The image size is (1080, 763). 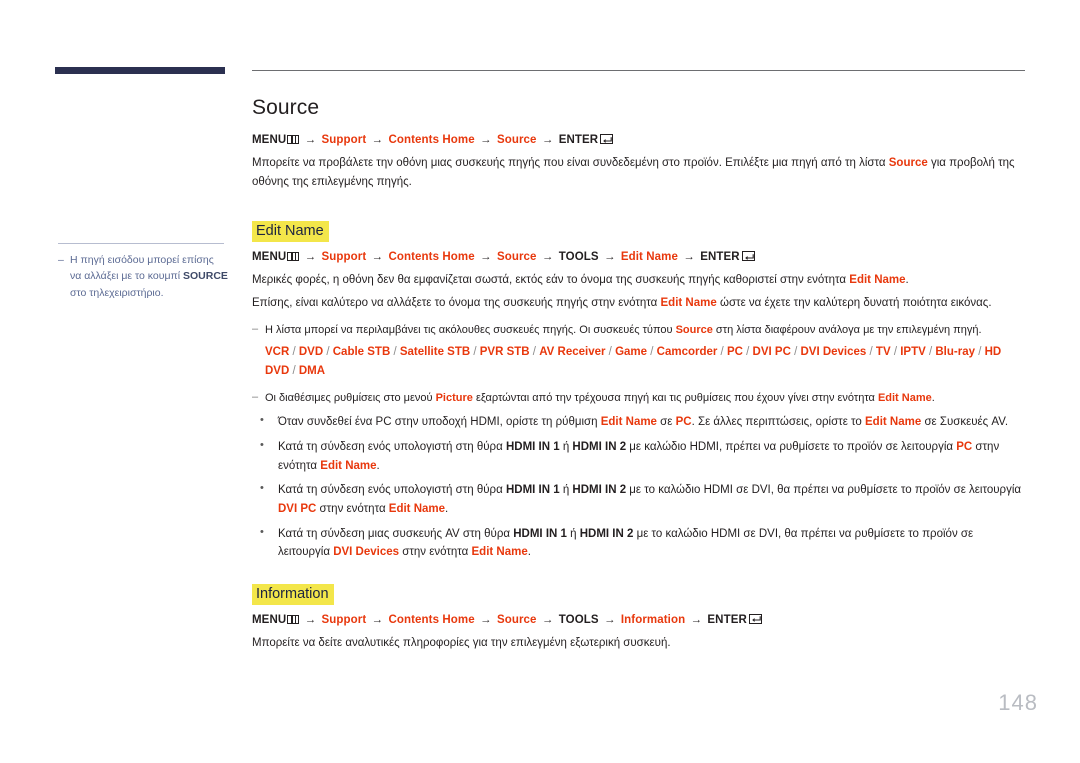 I want to click on device-type: Camcorder, so click(x=687, y=352).